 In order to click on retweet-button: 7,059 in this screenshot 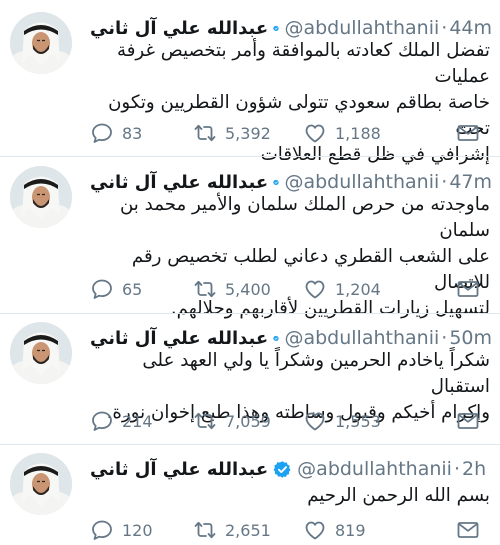, I will do `click(248, 421)`.